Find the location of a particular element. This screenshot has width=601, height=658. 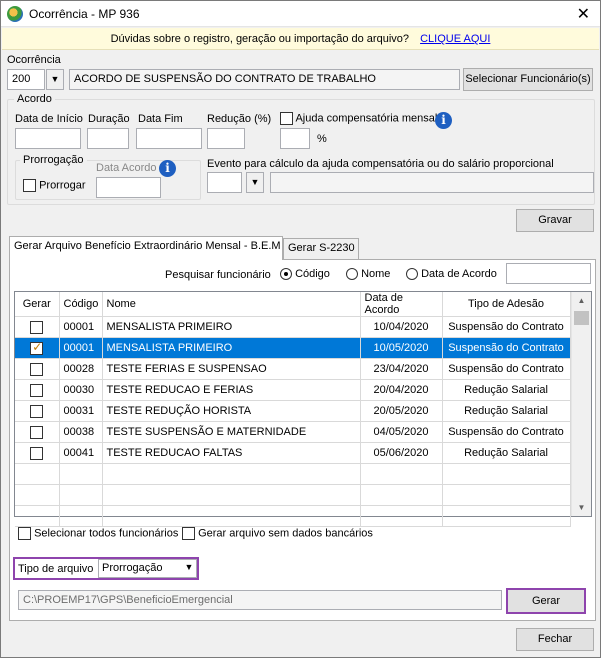

close-button: Fechar is located at coordinates (555, 639).